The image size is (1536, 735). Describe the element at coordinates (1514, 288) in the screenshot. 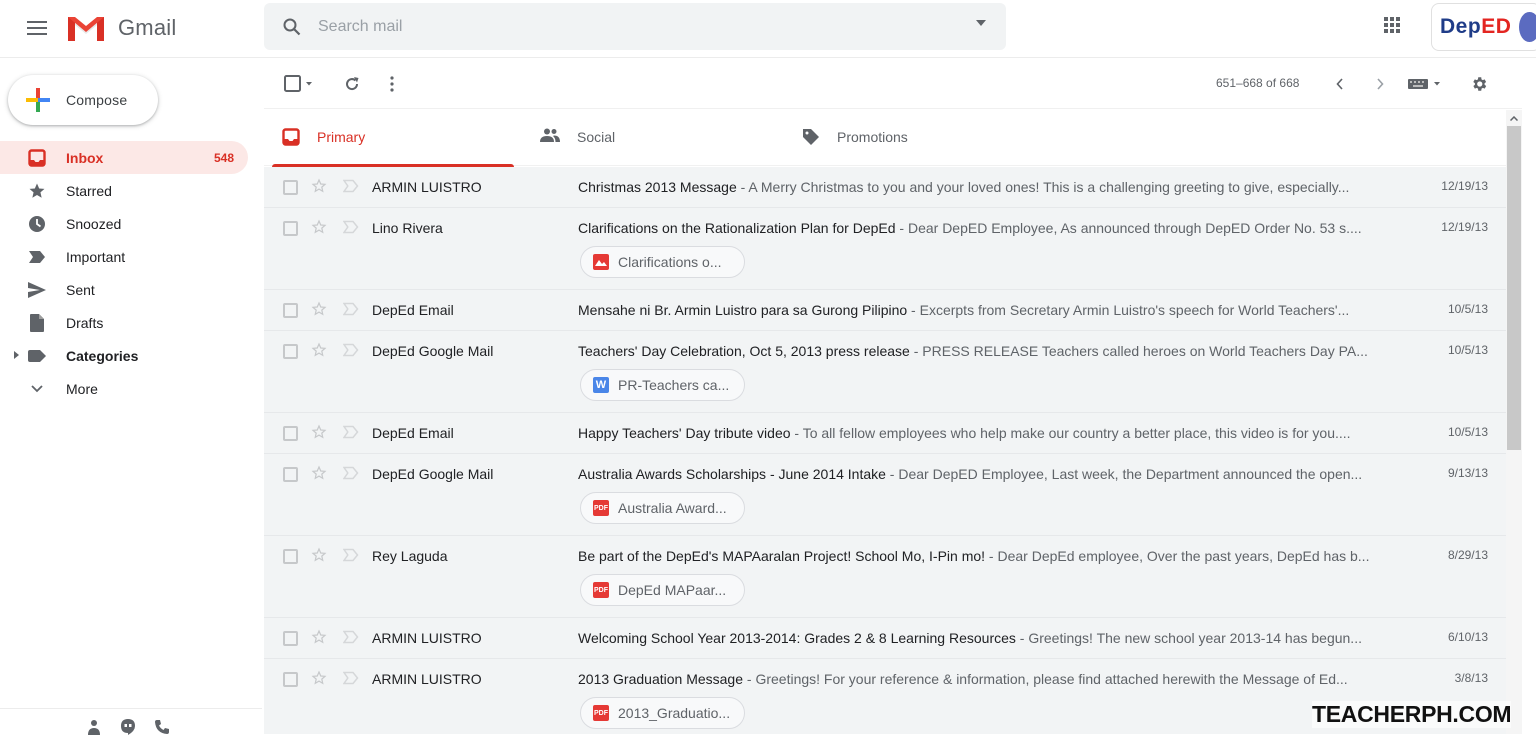

I see `scrollbar-thumb` at that location.